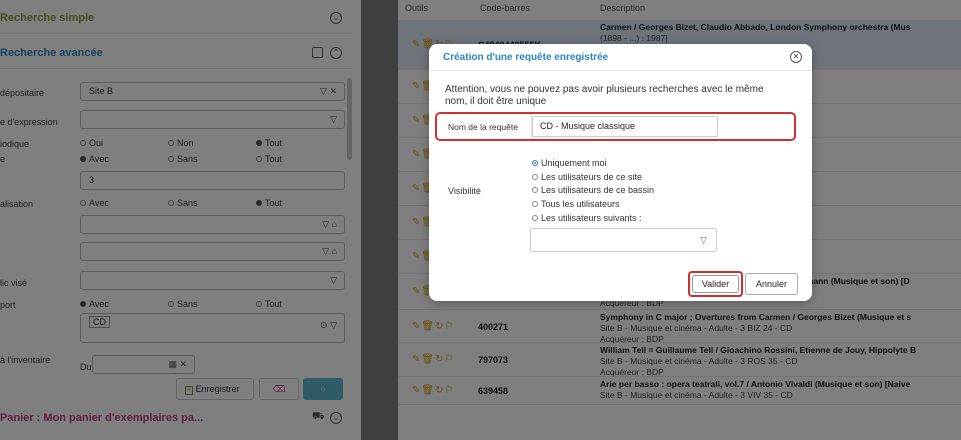  I want to click on divider, so click(620, 70).